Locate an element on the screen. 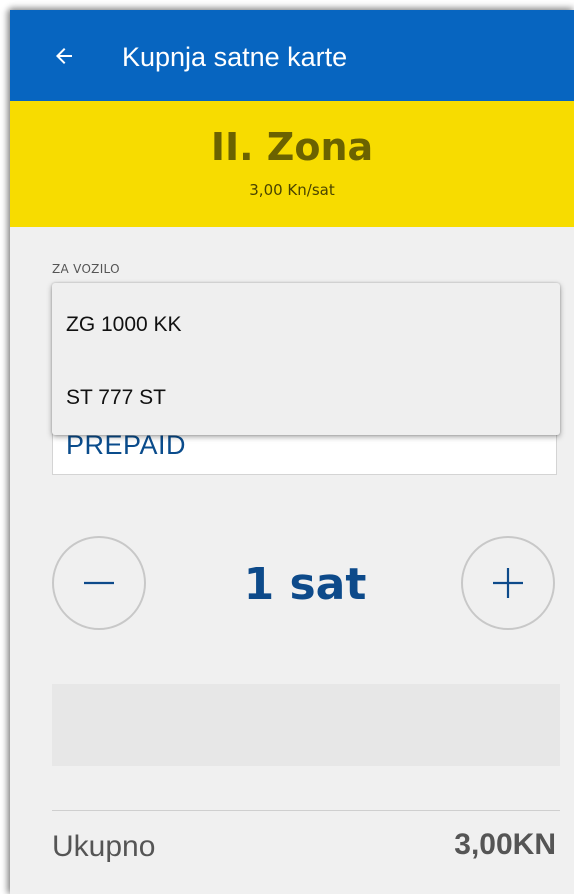  arrow-left-icon is located at coordinates (64, 56).